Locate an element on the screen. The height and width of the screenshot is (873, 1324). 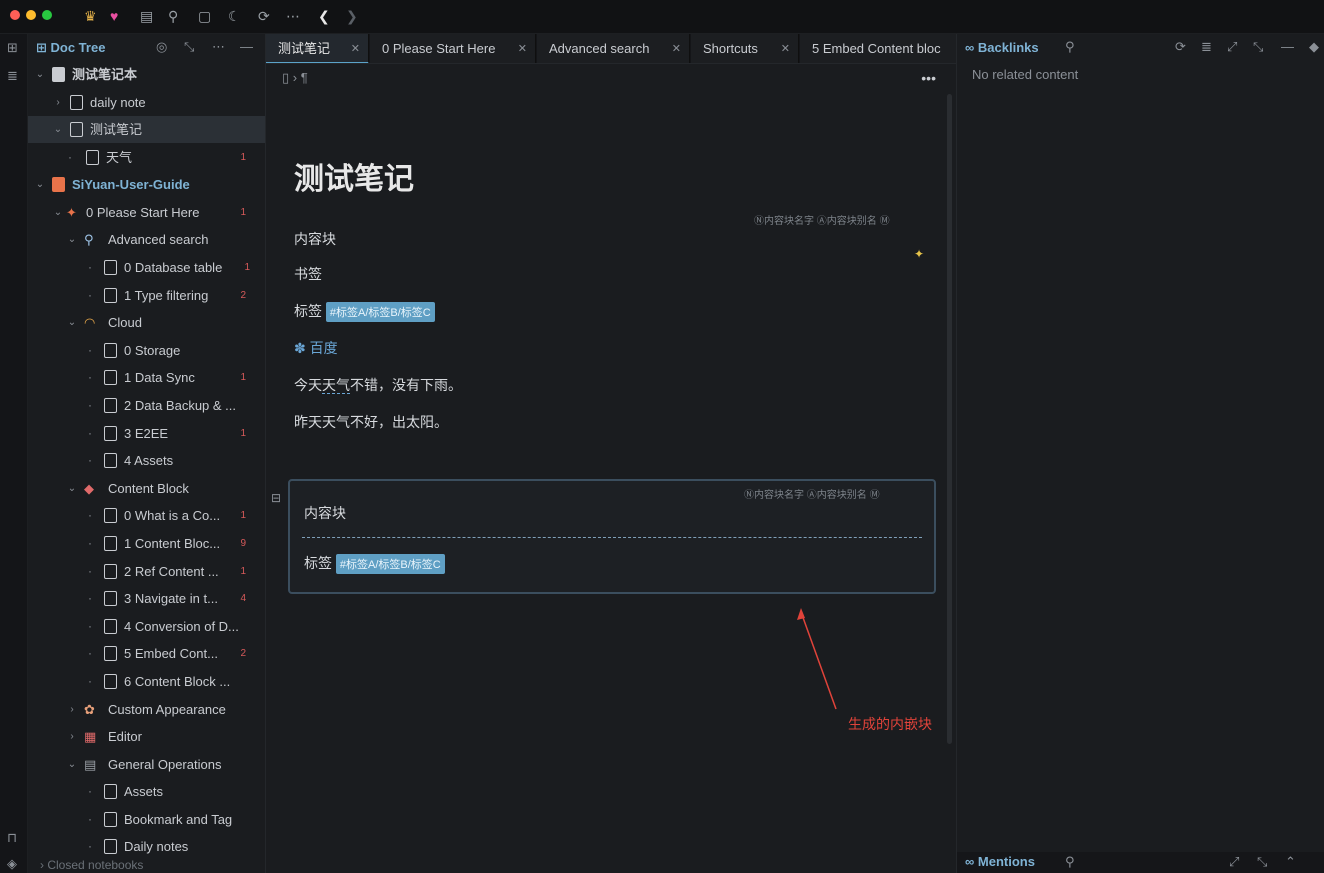
rainbow-icon: ◠ is located at coordinates (90, 322).